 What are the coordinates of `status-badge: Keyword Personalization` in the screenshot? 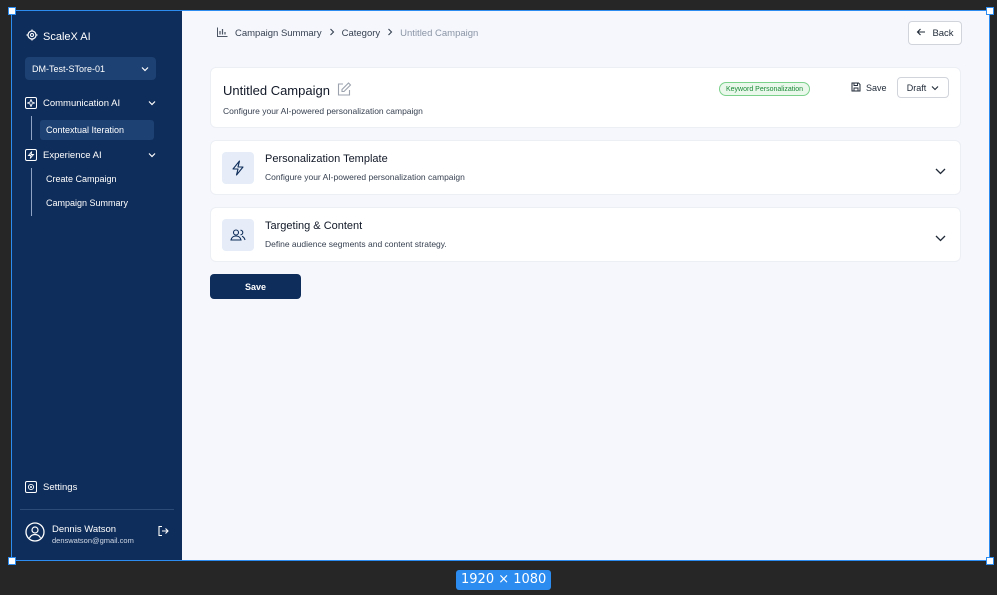 It's located at (765, 89).